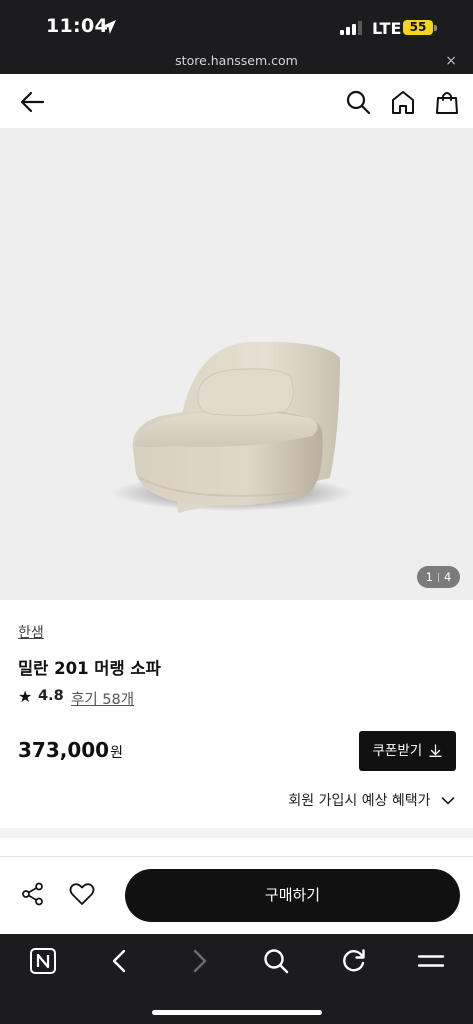  I want to click on indicator-separator, so click(438, 577).